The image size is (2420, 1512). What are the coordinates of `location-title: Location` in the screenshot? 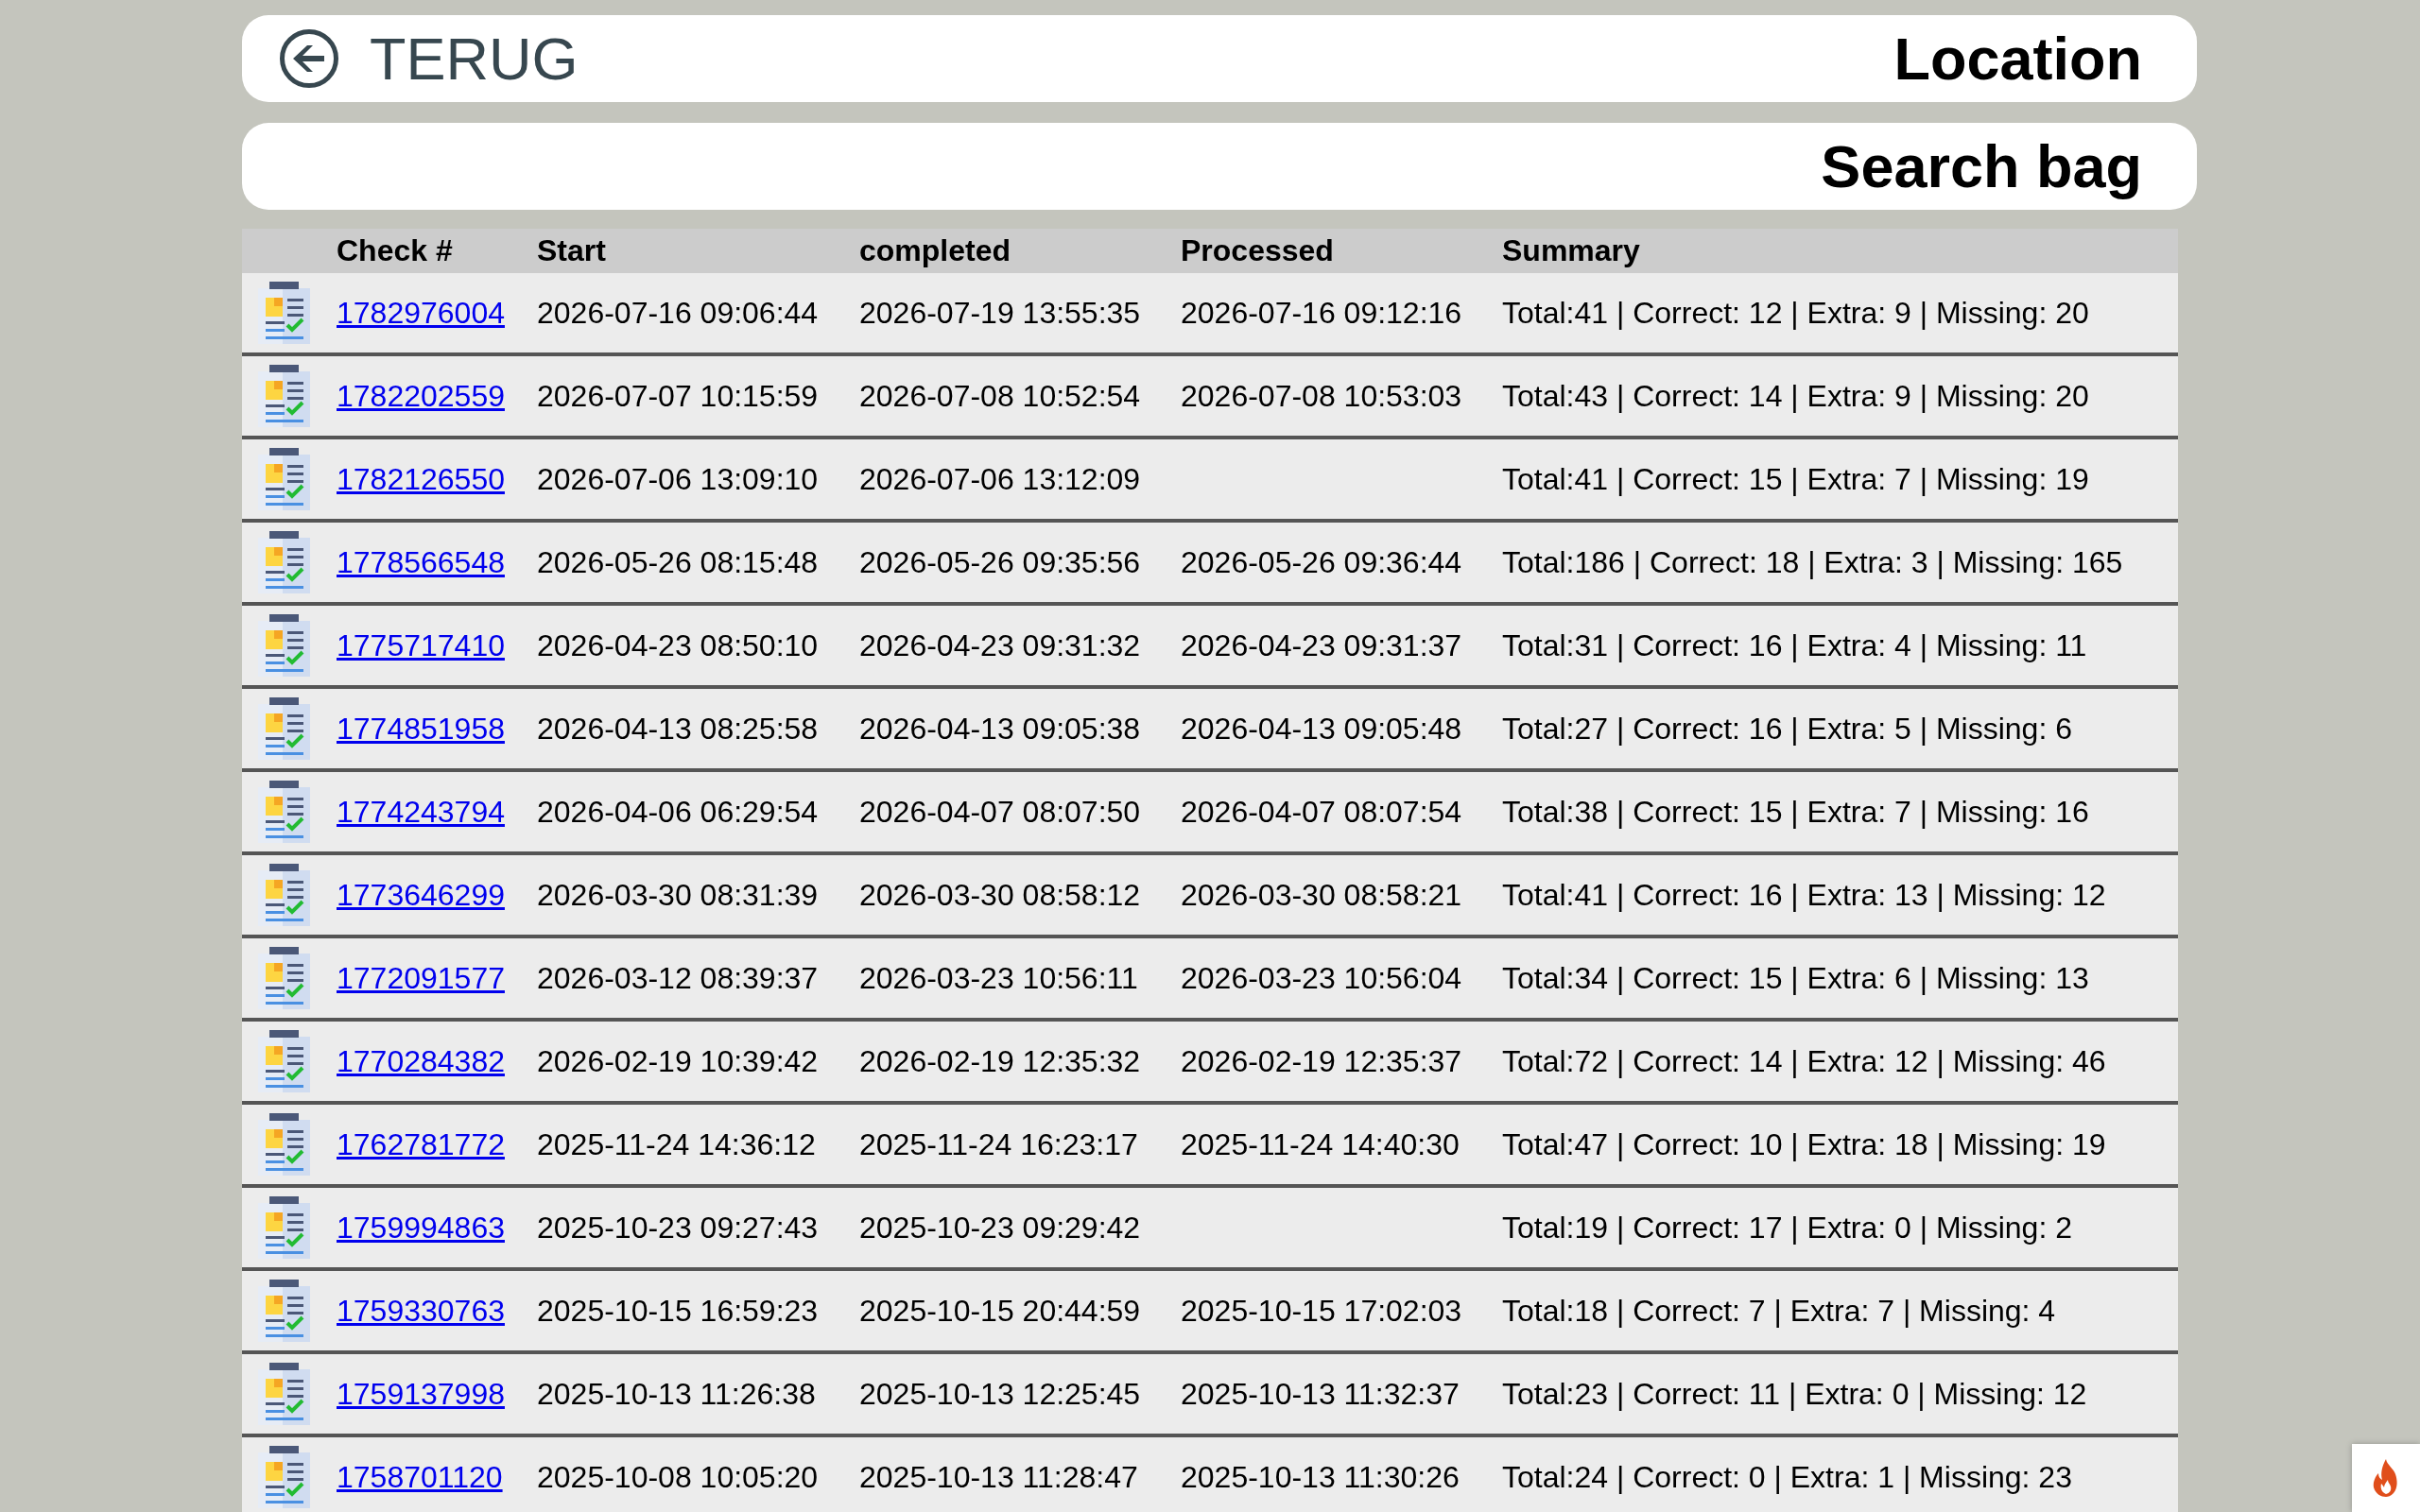 It's located at (2017, 59).